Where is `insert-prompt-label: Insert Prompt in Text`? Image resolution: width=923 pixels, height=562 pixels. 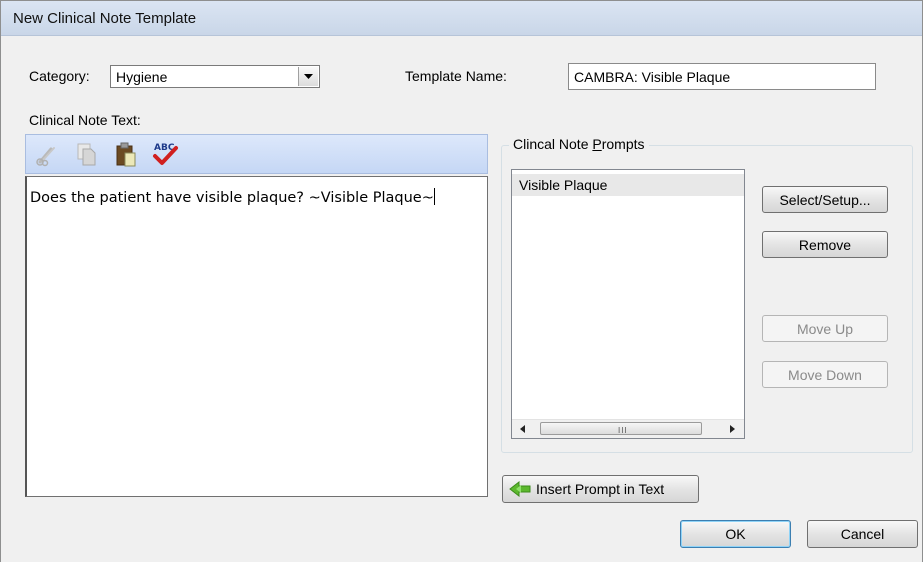
insert-prompt-label: Insert Prompt in Text is located at coordinates (600, 489).